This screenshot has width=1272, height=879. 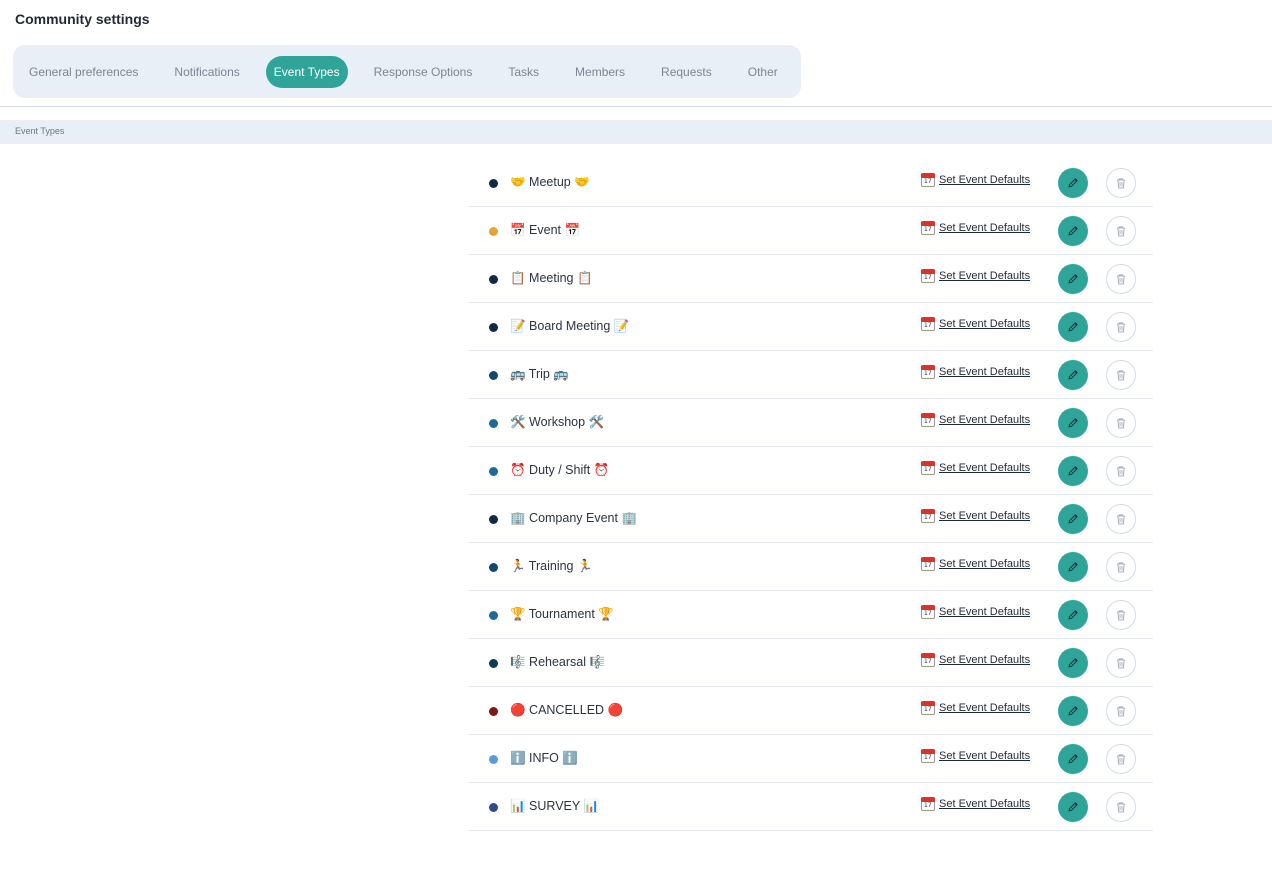 I want to click on event-type-row: 🔴 CANCELLED 🔴 Set Event Defaults, so click(x=811, y=711).